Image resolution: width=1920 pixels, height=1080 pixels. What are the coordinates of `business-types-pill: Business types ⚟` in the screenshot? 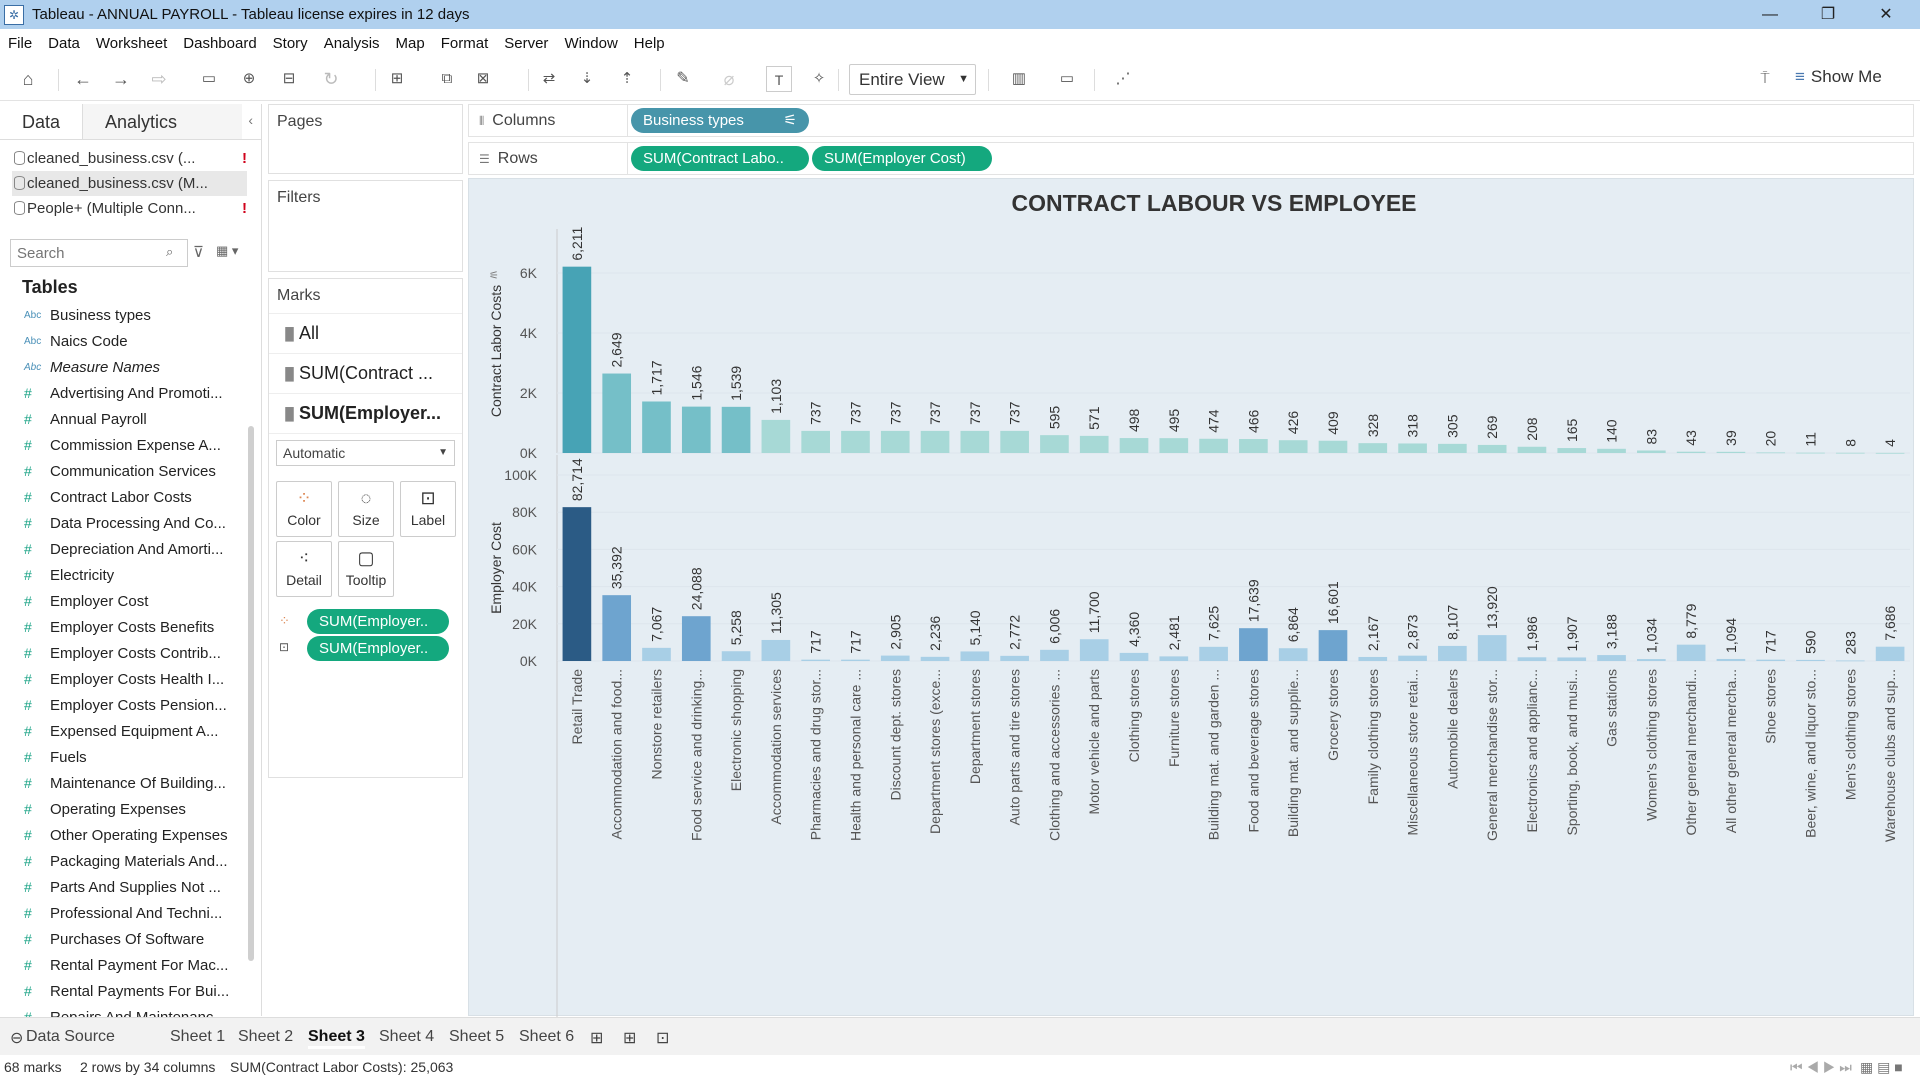 It's located at (720, 120).